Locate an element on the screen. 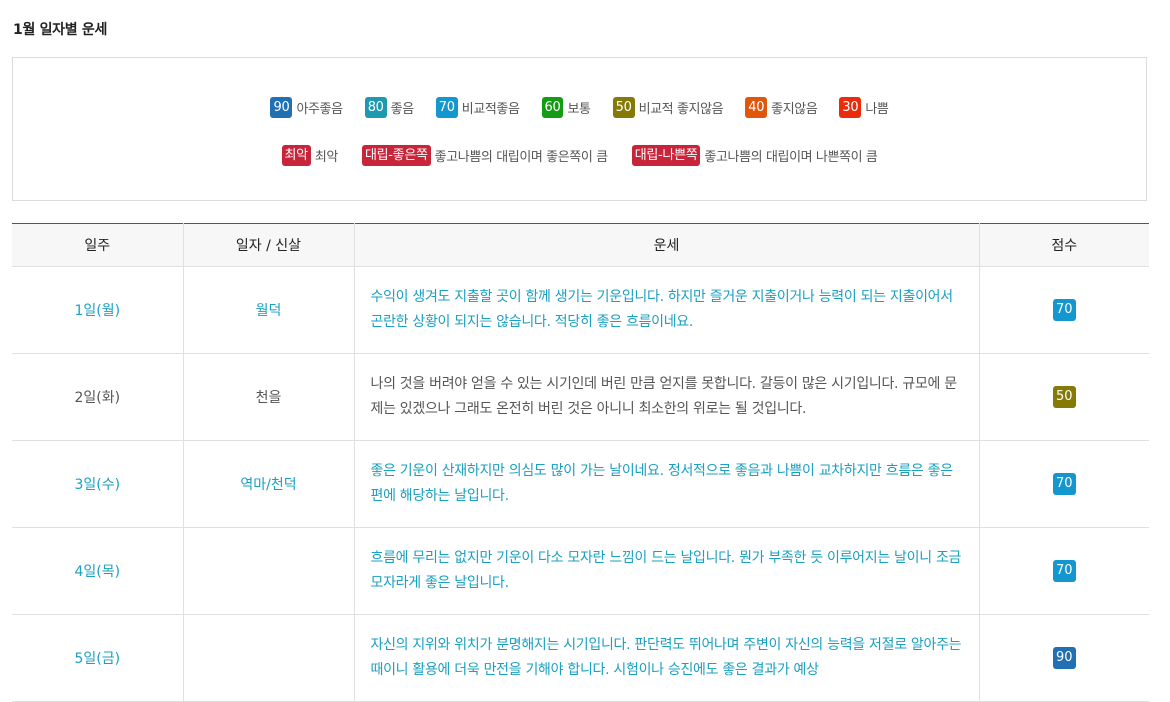 The height and width of the screenshot is (702, 1170). legend-label: 나쁨 is located at coordinates (877, 109).